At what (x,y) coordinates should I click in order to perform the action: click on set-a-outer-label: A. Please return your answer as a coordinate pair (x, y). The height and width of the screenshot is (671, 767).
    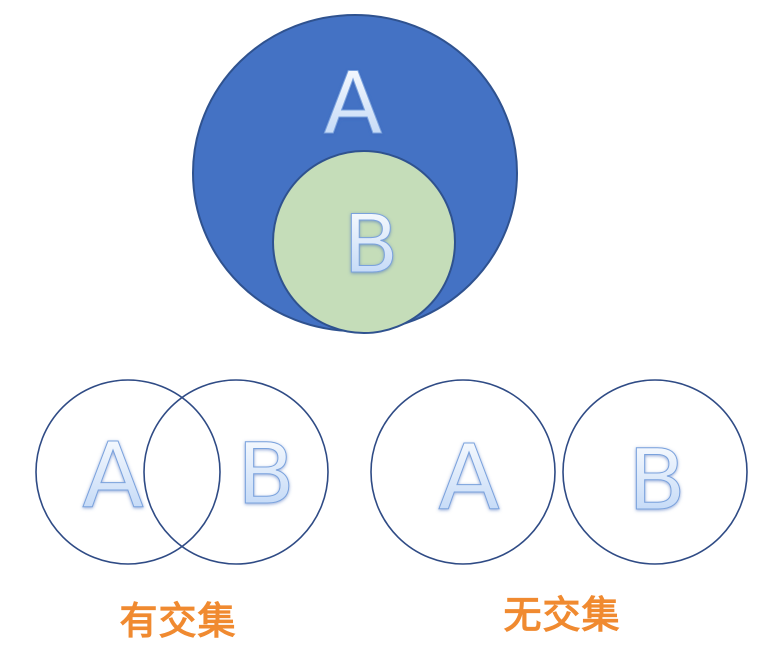
    Looking at the image, I should click on (353, 104).